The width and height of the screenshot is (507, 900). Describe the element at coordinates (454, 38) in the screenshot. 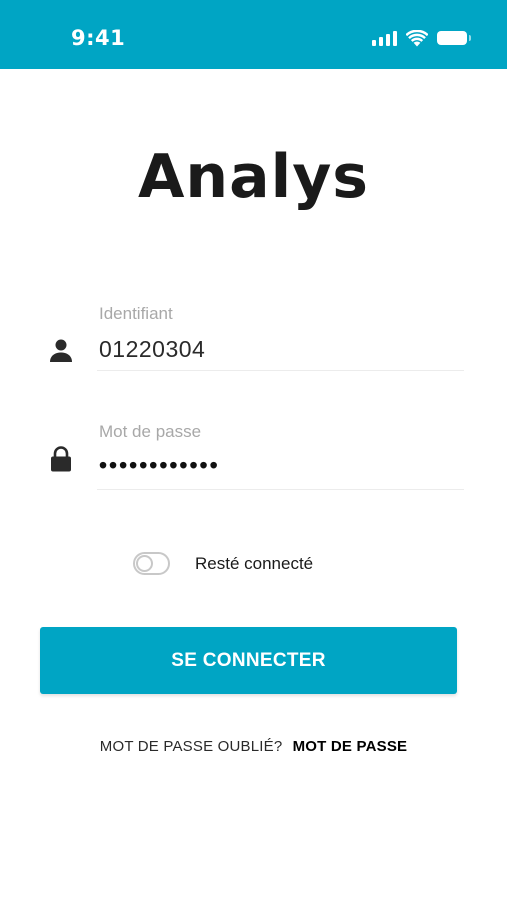

I see `battery-icon` at that location.